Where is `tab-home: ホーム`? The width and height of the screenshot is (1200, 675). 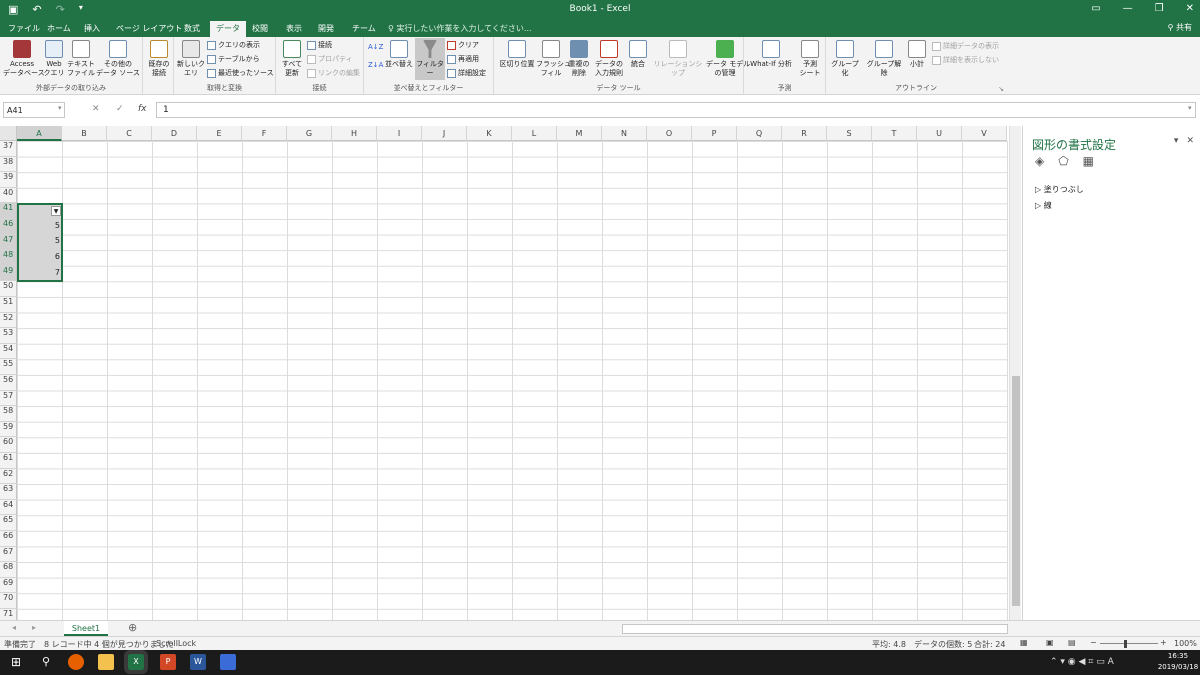 tab-home: ホーム is located at coordinates (59, 28).